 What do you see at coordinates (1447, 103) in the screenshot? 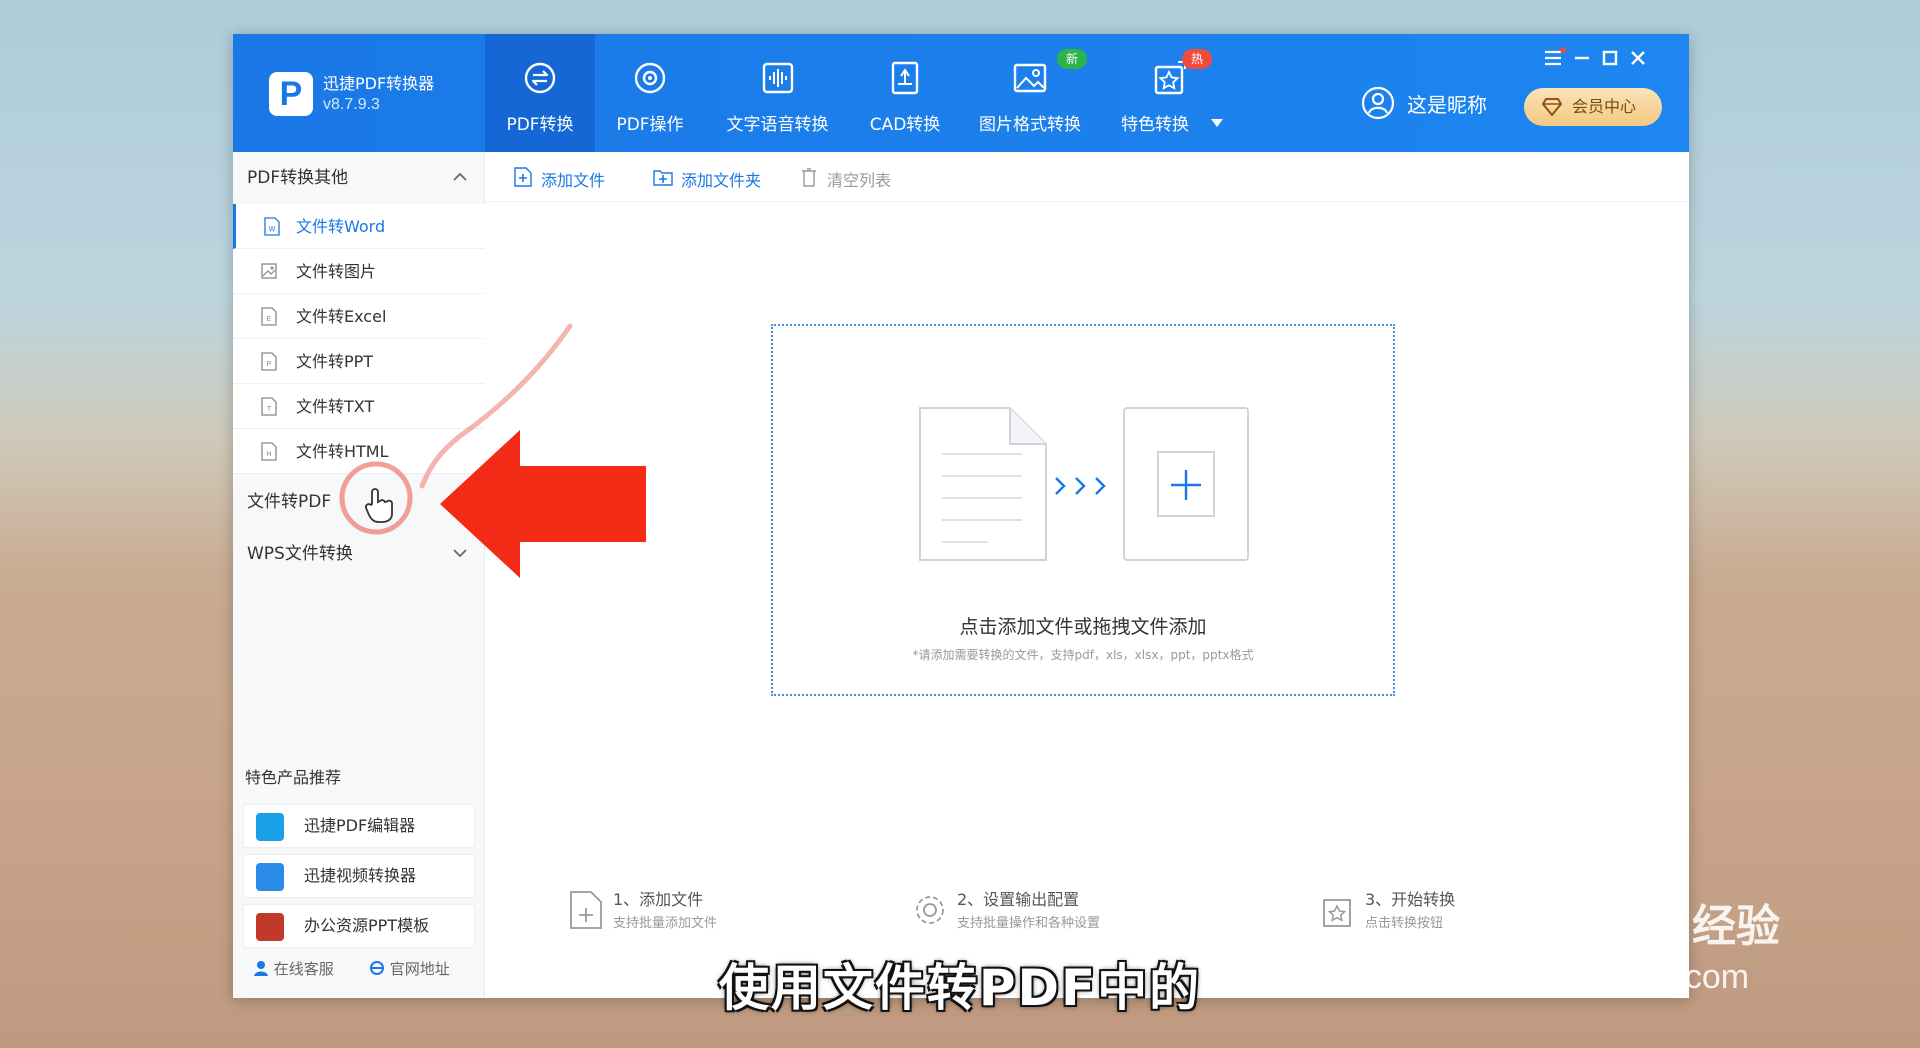
I see `user-nickname: 这是昵称` at bounding box center [1447, 103].